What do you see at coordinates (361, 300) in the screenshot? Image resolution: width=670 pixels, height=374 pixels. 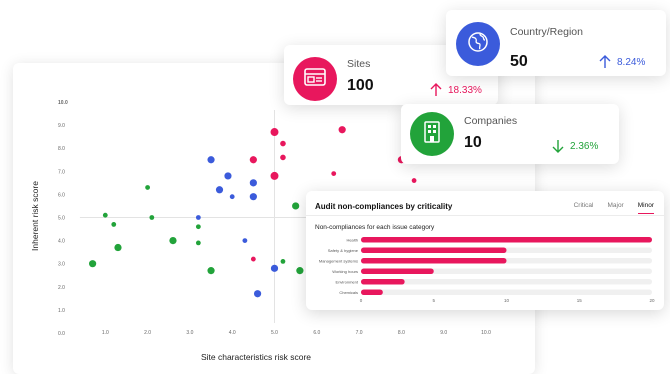 I see `bar-x-tick-label: 0` at bounding box center [361, 300].